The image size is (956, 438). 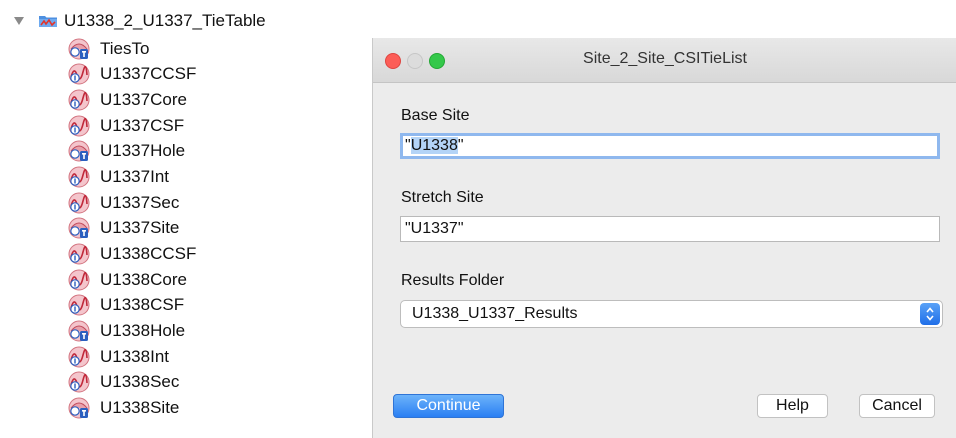 What do you see at coordinates (435, 115) in the screenshot?
I see `base-site-label: Base Site` at bounding box center [435, 115].